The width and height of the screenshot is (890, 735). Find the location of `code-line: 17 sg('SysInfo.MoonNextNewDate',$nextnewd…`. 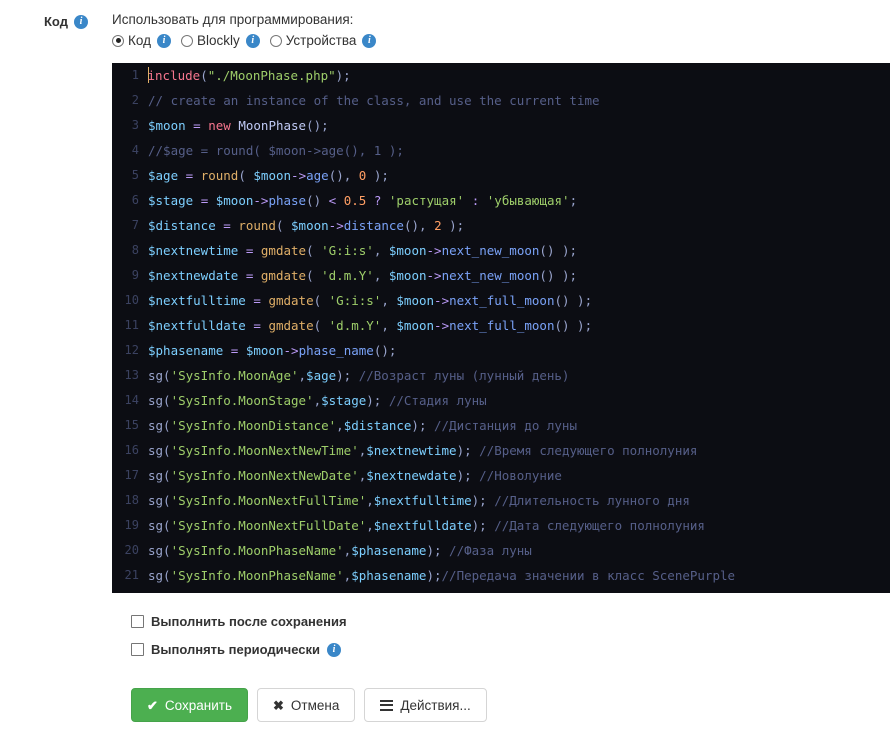

code-line: 17 sg('SysInfo.MoonNextNewDate',$nextnewd… is located at coordinates (501, 475).